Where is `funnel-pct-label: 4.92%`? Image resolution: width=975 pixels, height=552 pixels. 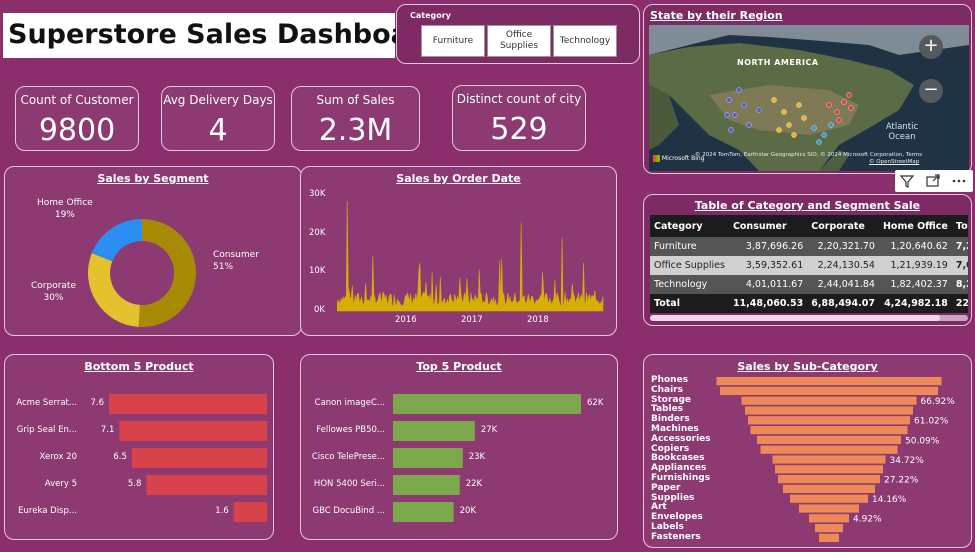
funnel-pct-label: 4.92% is located at coordinates (867, 520).